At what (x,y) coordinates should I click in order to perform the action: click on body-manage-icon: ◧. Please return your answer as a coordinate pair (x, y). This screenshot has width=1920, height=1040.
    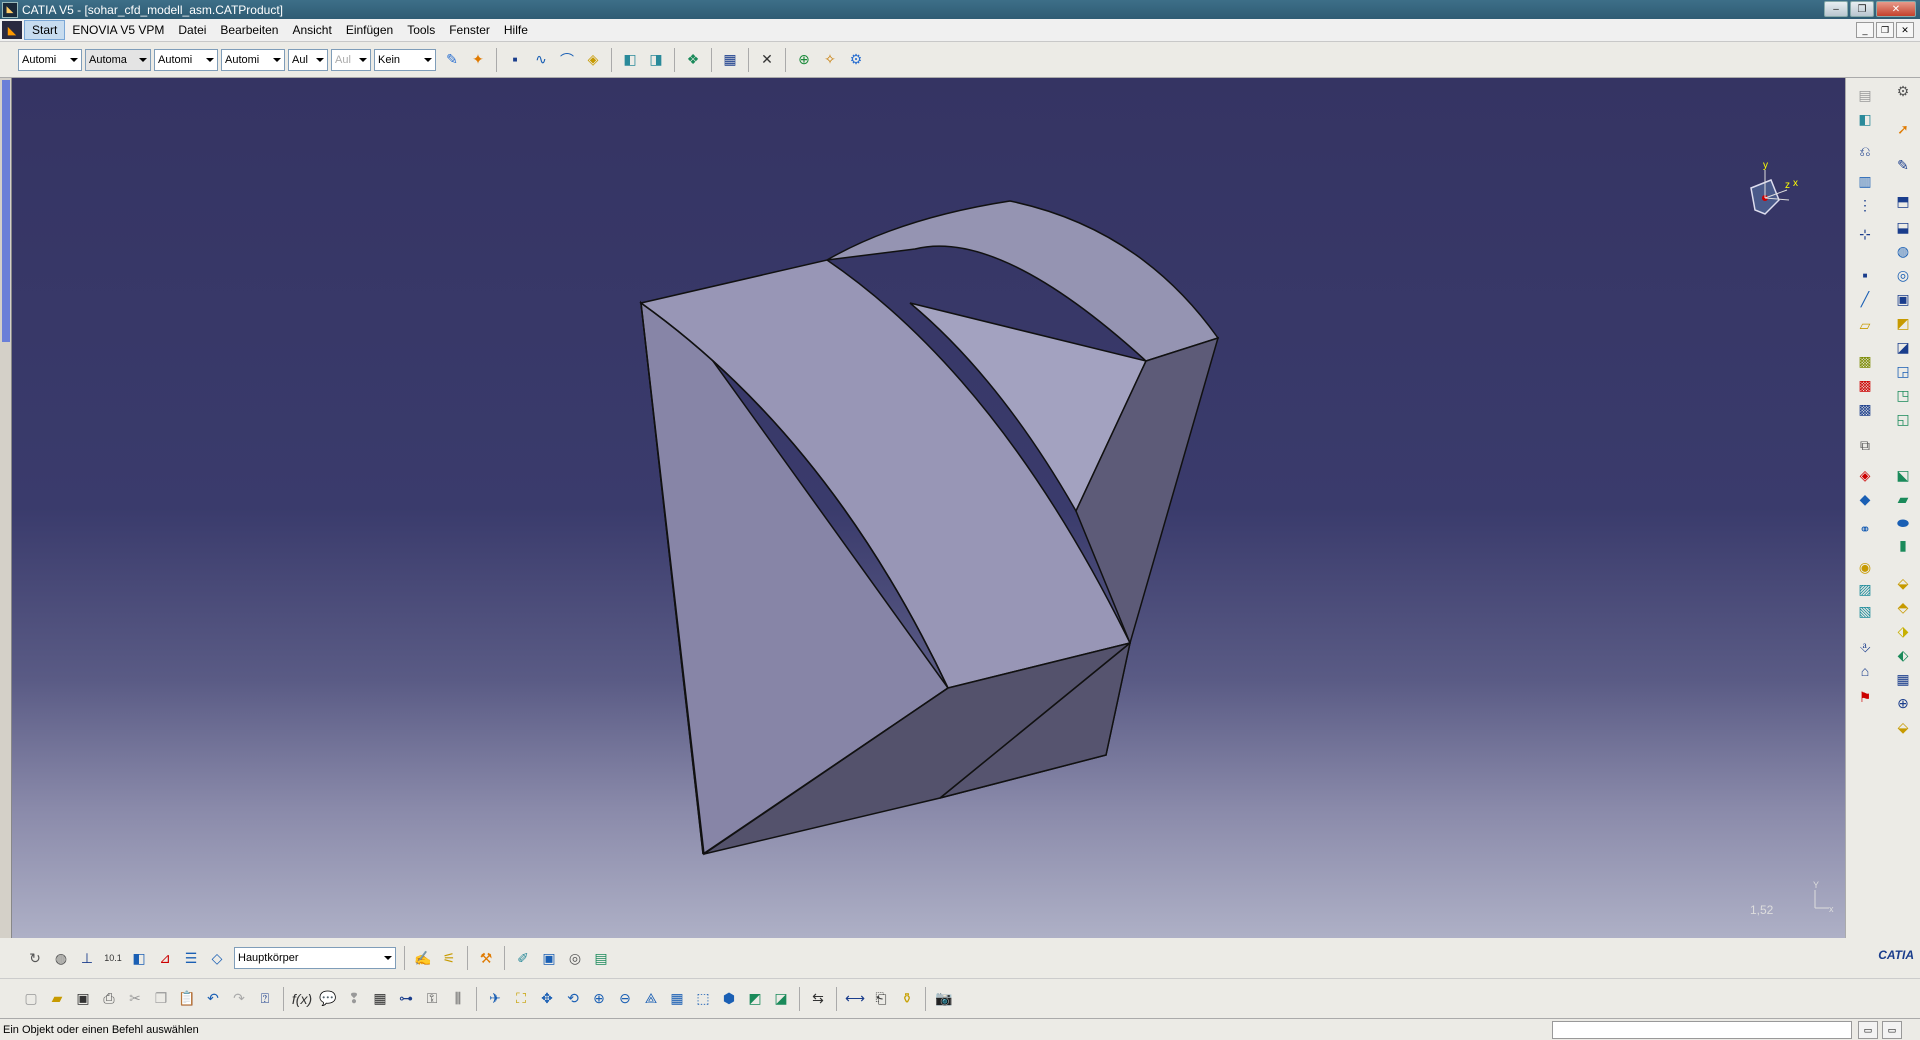
    Looking at the image, I should click on (139, 958).